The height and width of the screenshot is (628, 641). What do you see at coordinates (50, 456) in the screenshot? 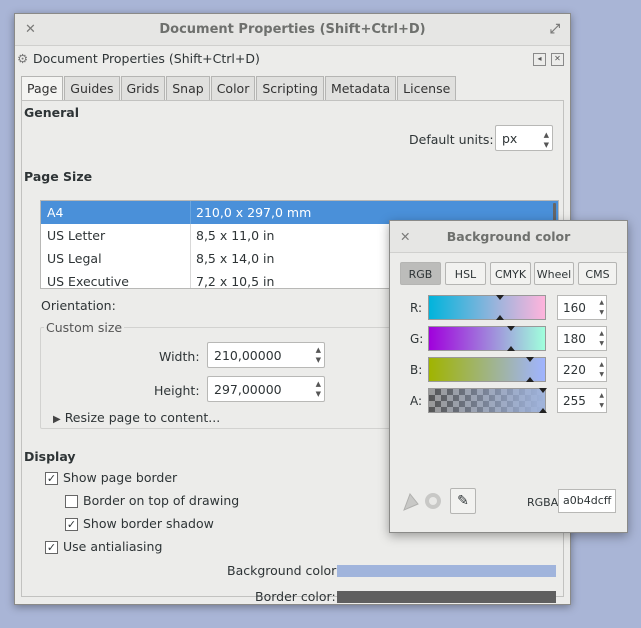
I see `display-heading: Display` at bounding box center [50, 456].